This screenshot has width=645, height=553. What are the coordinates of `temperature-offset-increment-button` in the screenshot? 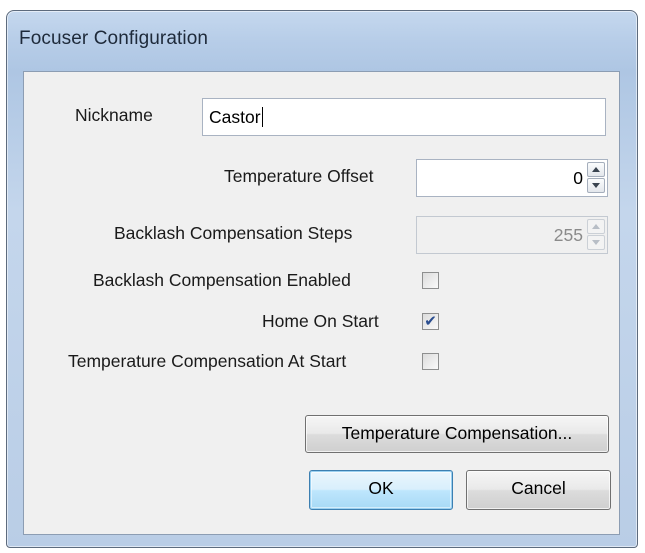 It's located at (596, 169).